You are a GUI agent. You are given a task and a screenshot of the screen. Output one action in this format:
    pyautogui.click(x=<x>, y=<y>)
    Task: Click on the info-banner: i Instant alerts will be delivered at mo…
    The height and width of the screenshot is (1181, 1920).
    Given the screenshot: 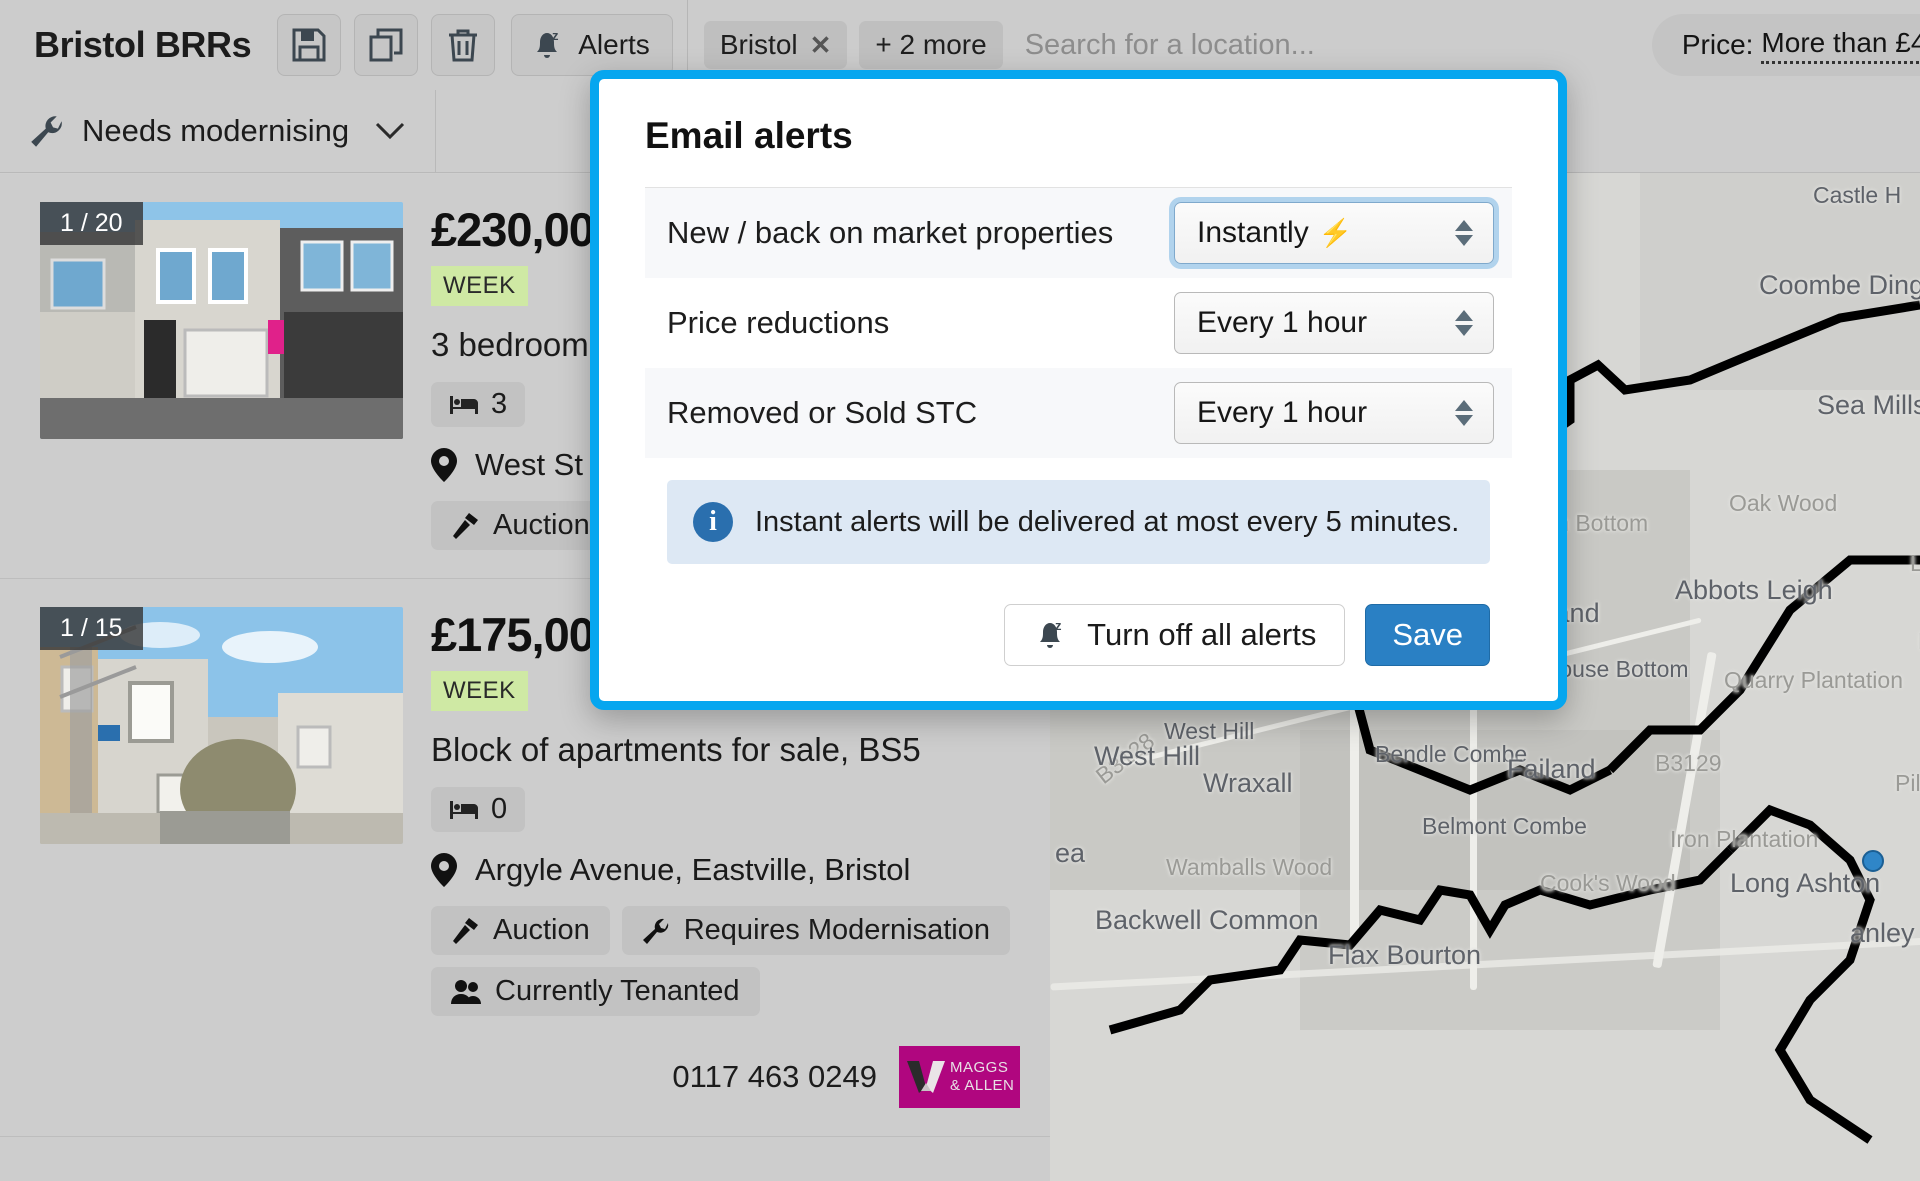 What is the action you would take?
    pyautogui.click(x=1078, y=522)
    